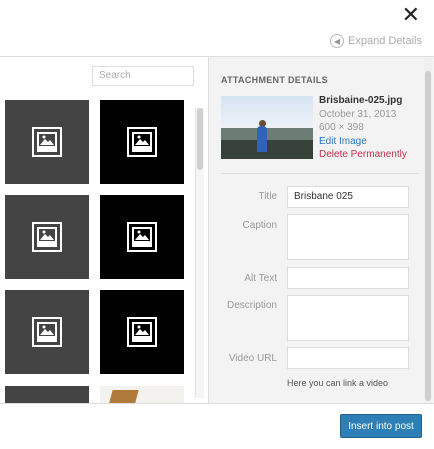 Image resolution: width=434 pixels, height=449 pixels. What do you see at coordinates (320, 173) in the screenshot?
I see `details-divider` at bounding box center [320, 173].